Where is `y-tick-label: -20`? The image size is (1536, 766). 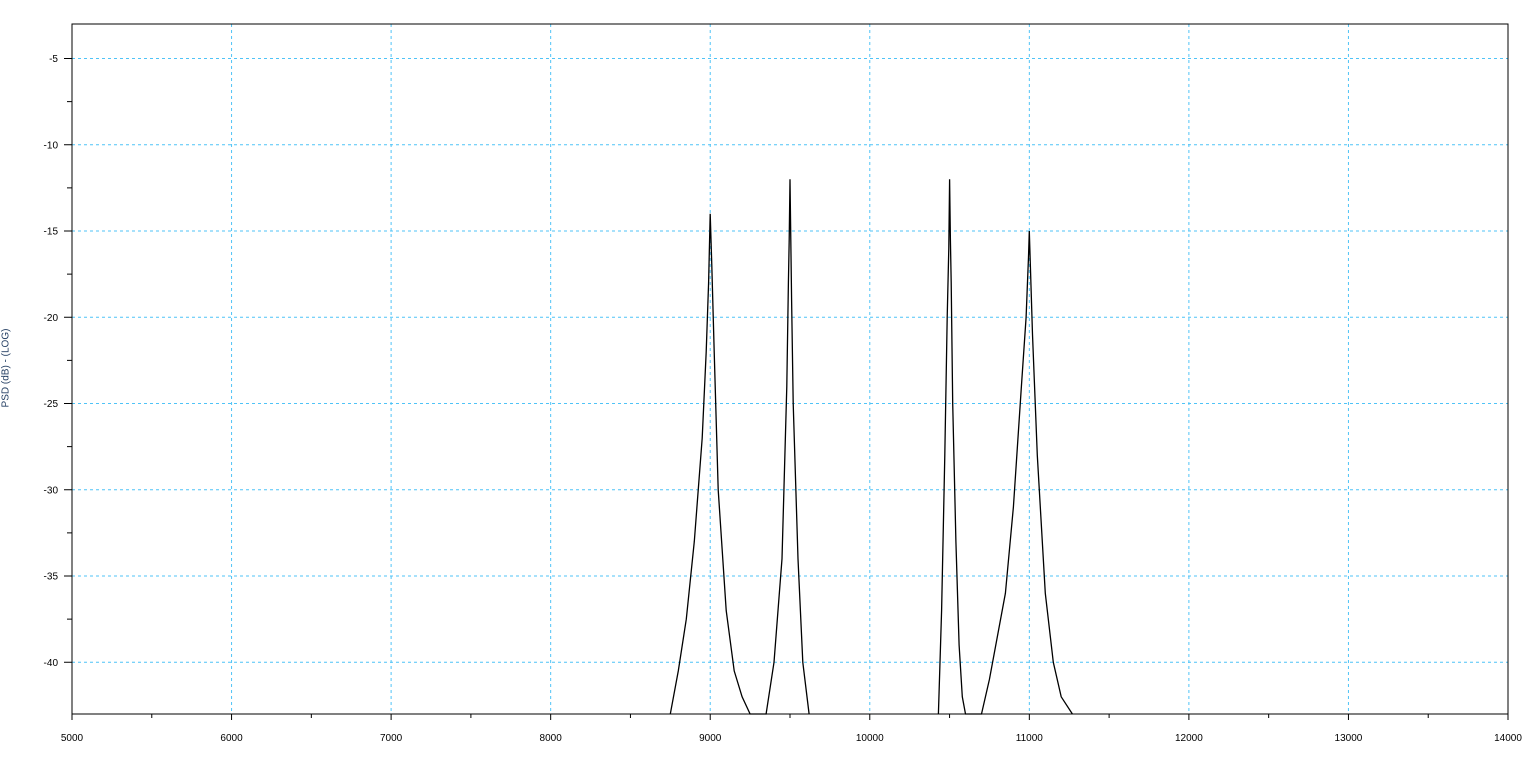
y-tick-label: -20 is located at coordinates (51, 318).